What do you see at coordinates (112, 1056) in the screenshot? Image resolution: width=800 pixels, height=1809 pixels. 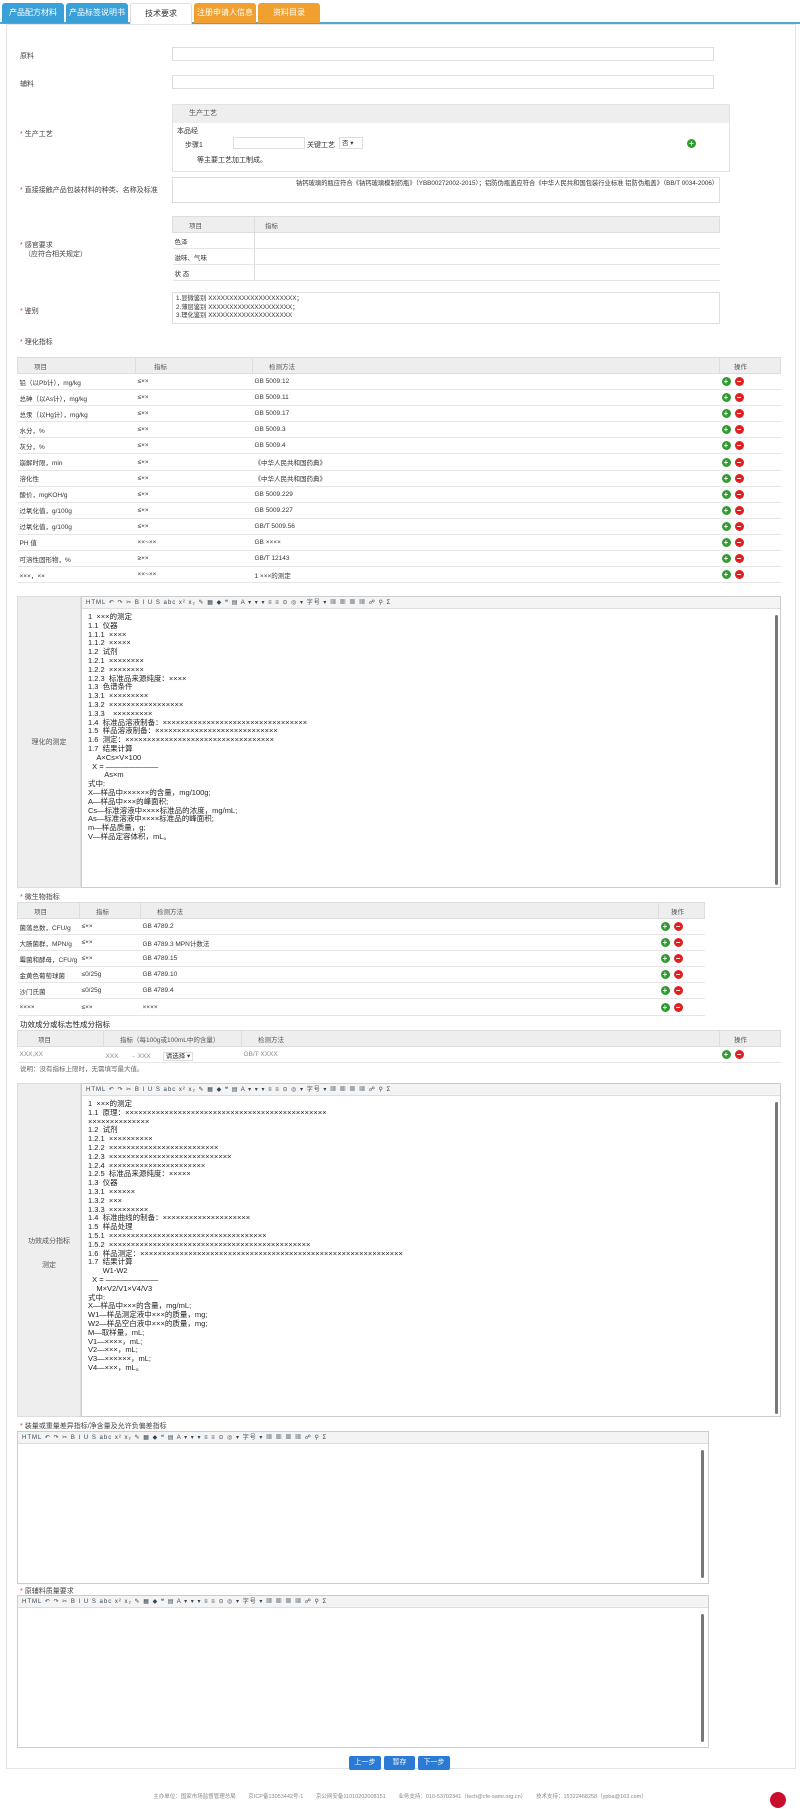 I see `func-min-input: XXX` at bounding box center [112, 1056].